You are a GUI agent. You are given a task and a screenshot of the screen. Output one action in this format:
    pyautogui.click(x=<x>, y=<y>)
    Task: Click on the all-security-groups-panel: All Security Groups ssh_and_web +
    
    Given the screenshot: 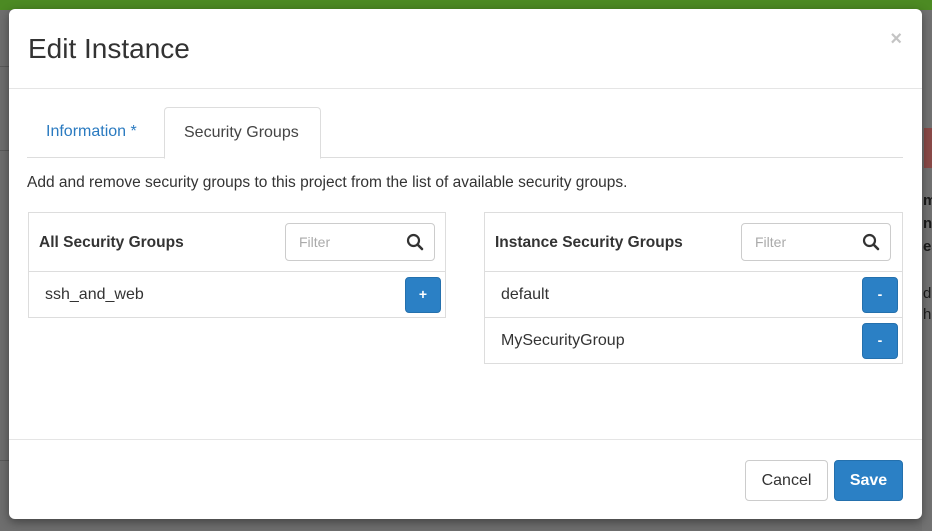 What is the action you would take?
    pyautogui.click(x=237, y=265)
    